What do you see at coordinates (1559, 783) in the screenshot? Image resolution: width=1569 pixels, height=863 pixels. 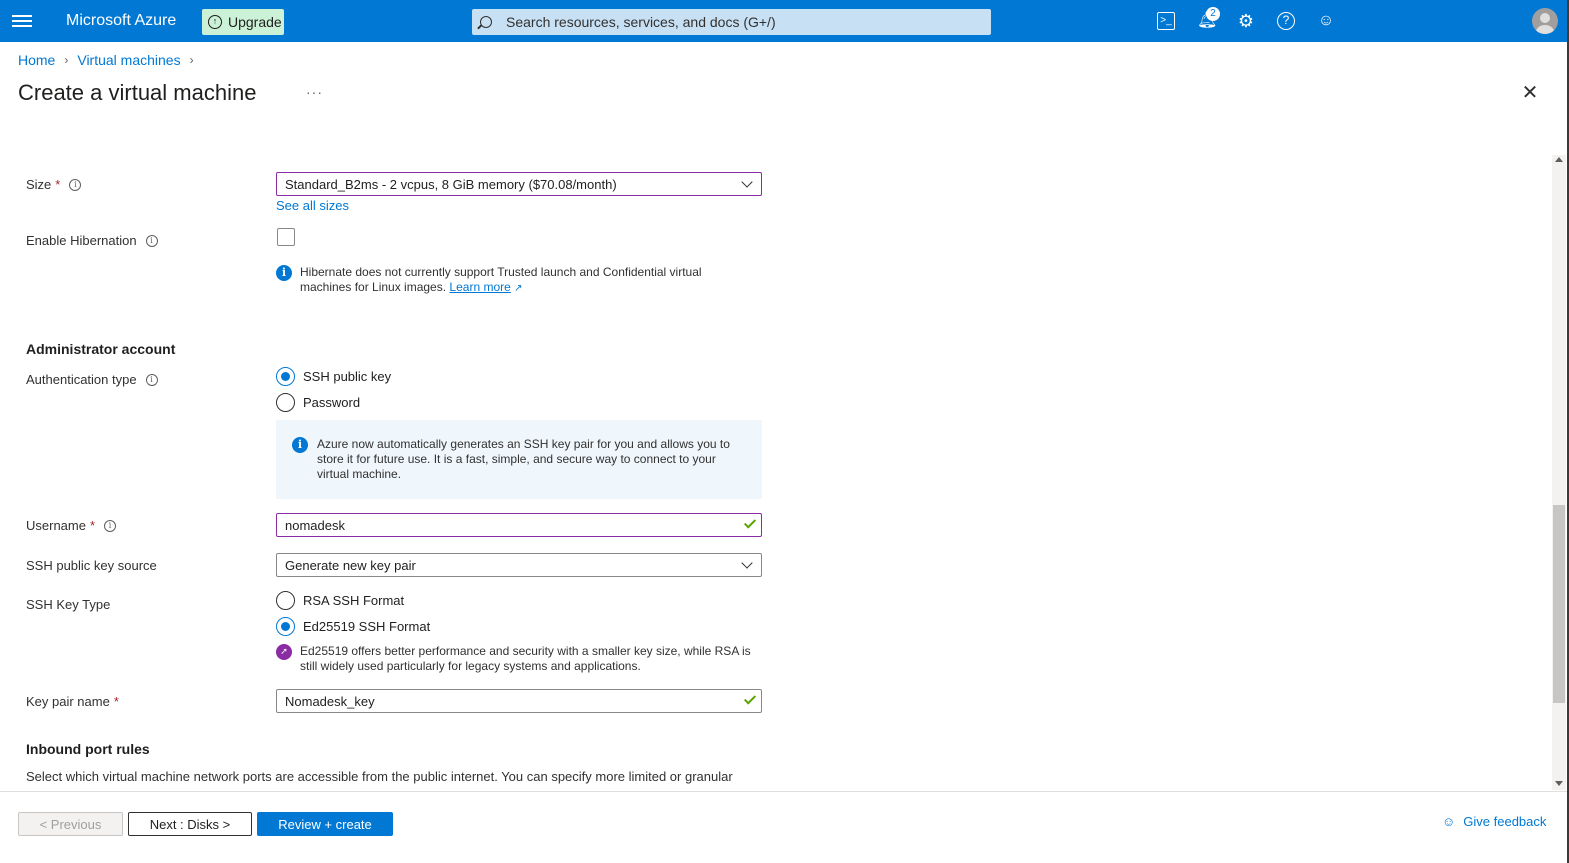 I see `scroll-down-icon` at bounding box center [1559, 783].